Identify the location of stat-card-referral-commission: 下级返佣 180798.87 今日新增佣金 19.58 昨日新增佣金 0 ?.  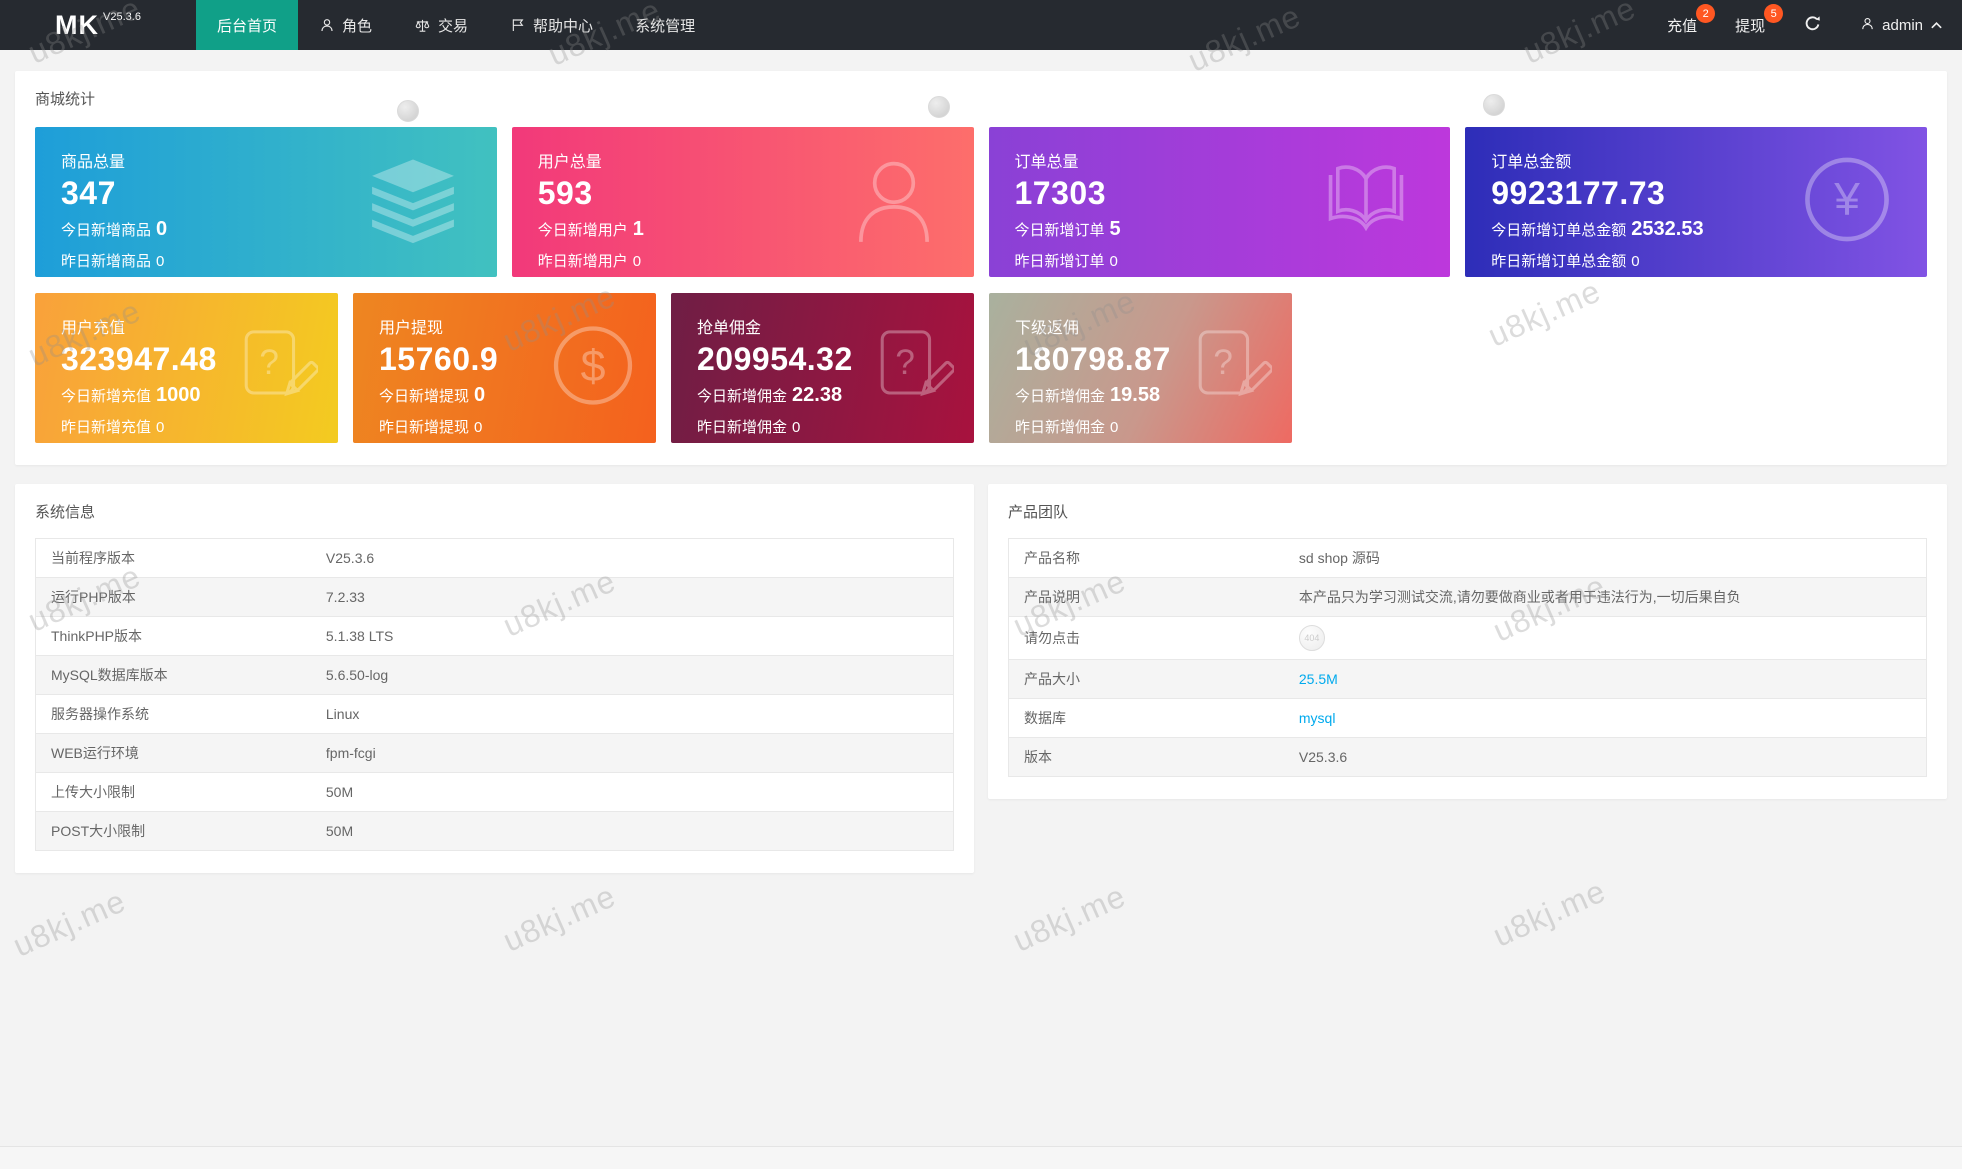
(1140, 368).